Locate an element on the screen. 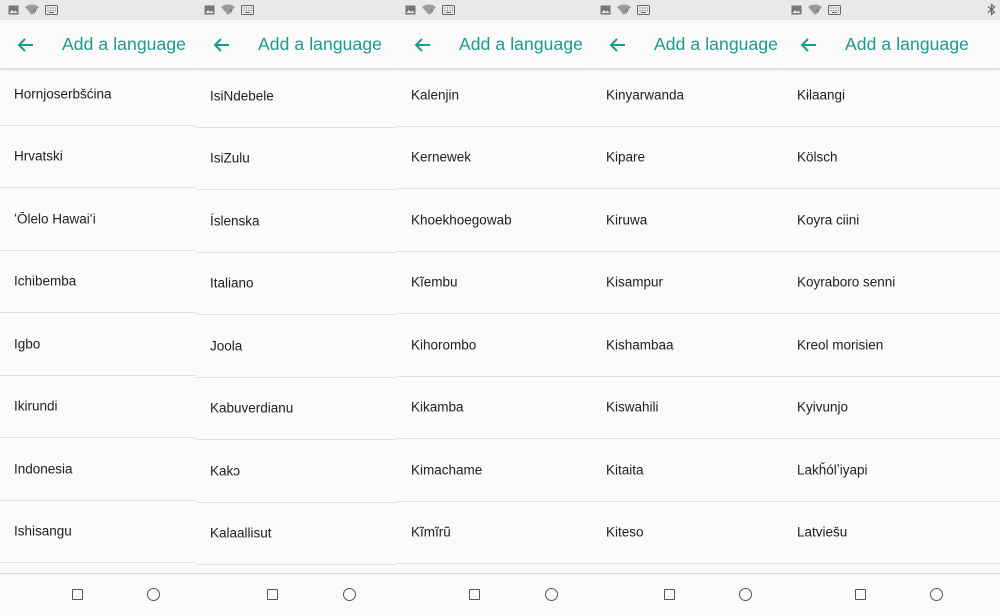  language-label: Íslenska is located at coordinates (235, 221).